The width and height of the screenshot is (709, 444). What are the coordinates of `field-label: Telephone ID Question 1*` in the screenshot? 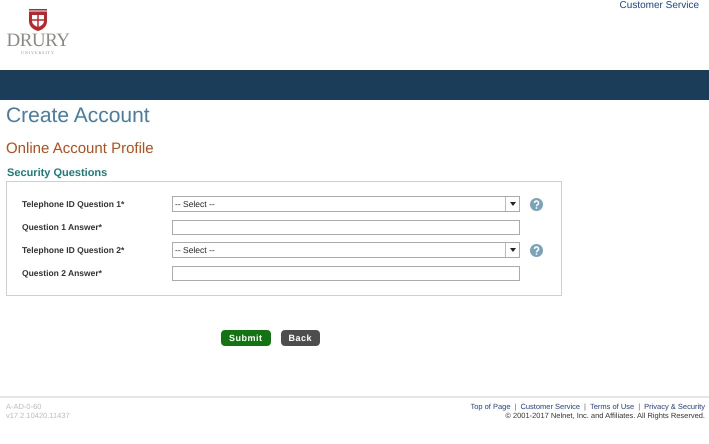 It's located at (74, 204).